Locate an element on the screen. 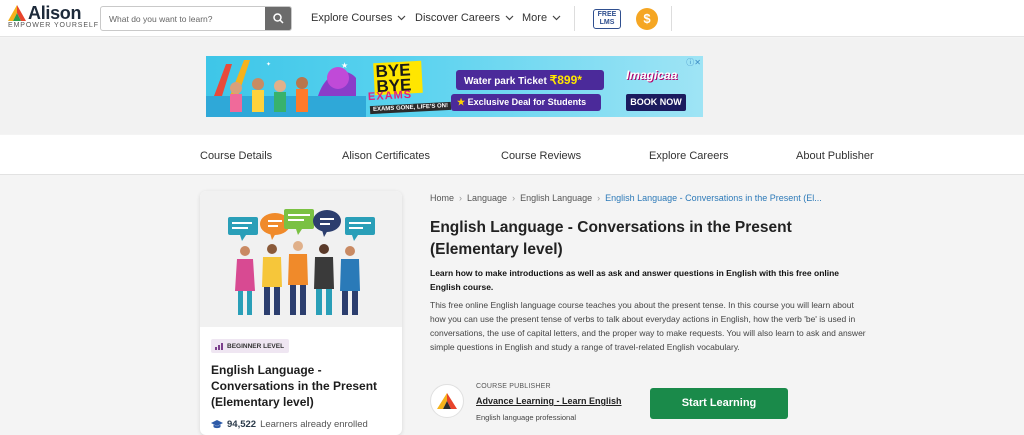 This screenshot has width=1024, height=435. level-badge: BEGINNER LEVEL is located at coordinates (250, 346).